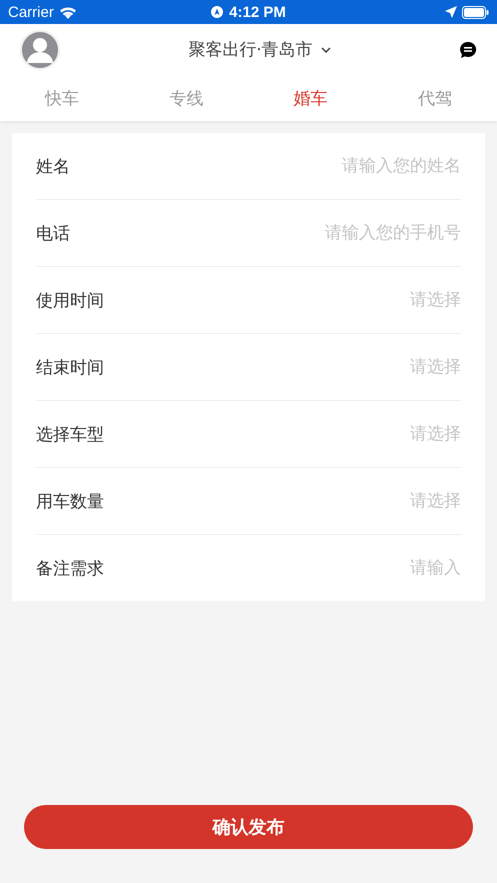 The height and width of the screenshot is (883, 497). I want to click on carrier-label: Carrier, so click(31, 12).